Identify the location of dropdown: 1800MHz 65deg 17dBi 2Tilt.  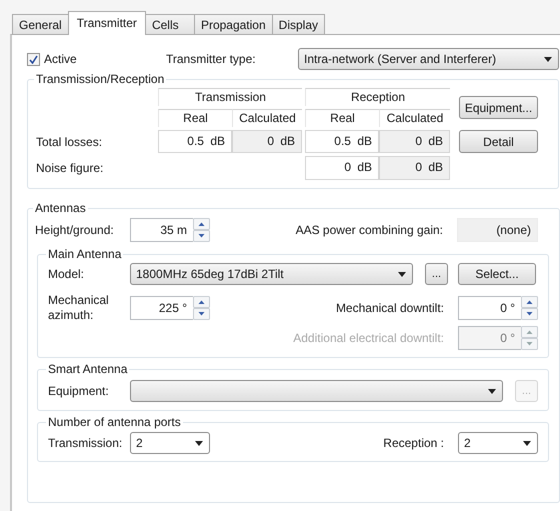
(271, 274).